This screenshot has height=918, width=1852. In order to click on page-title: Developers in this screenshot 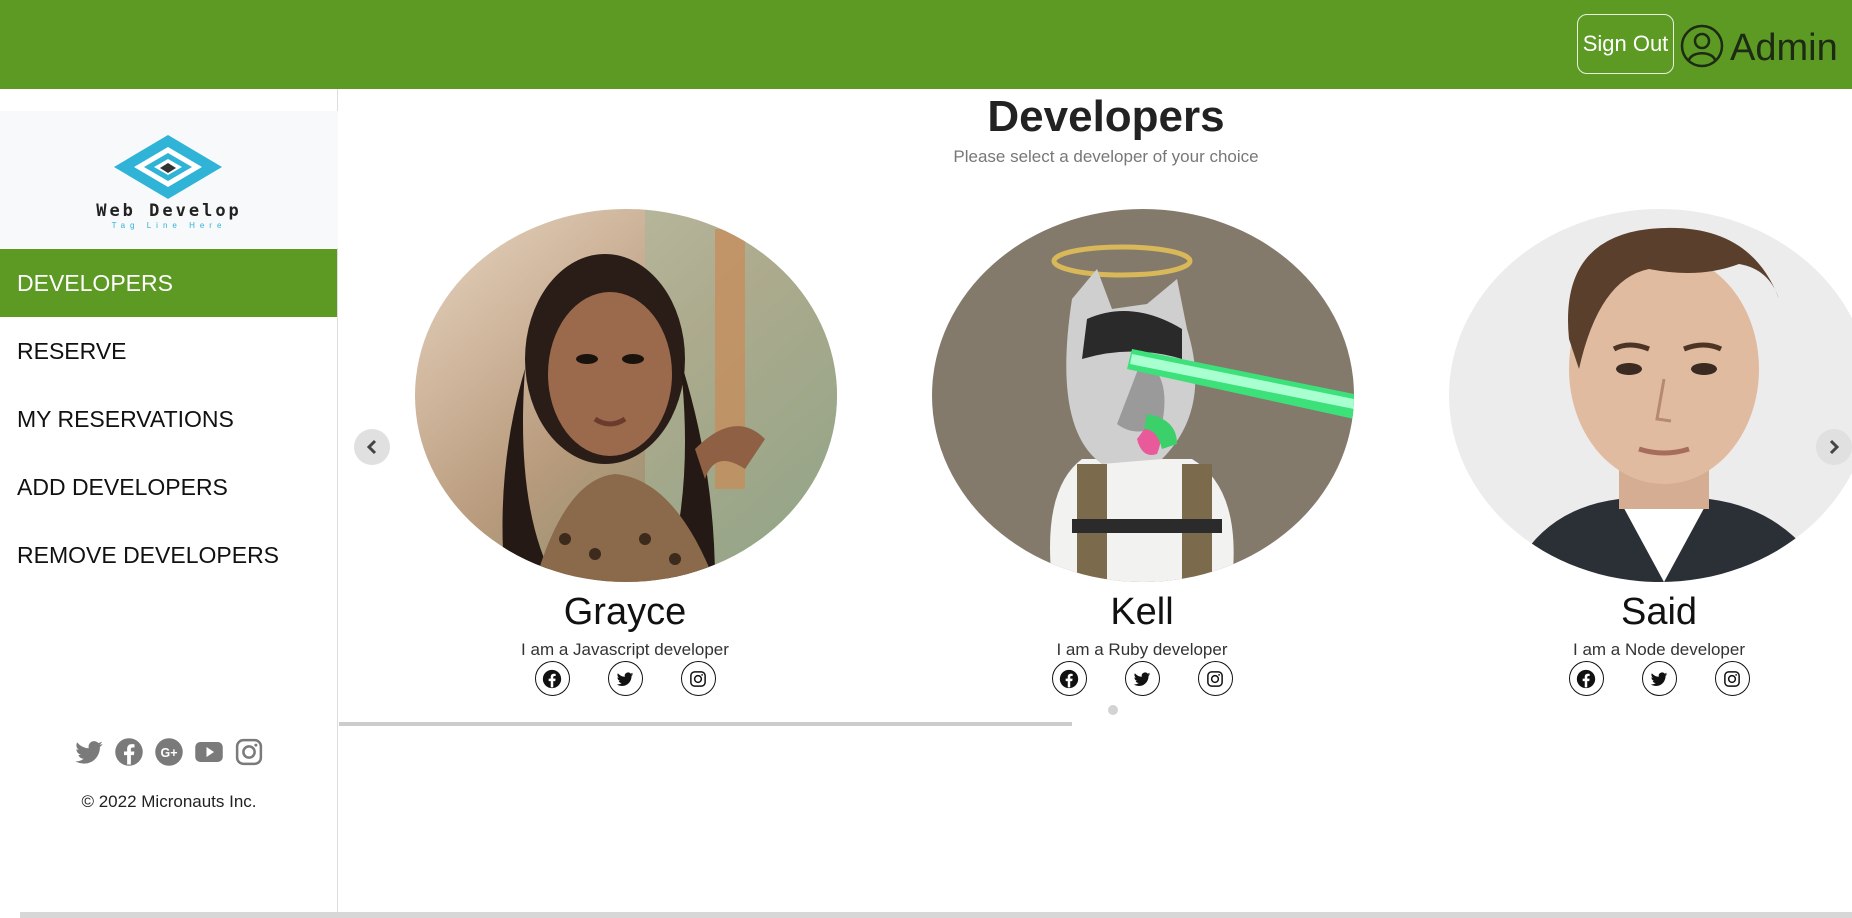, I will do `click(1106, 116)`.